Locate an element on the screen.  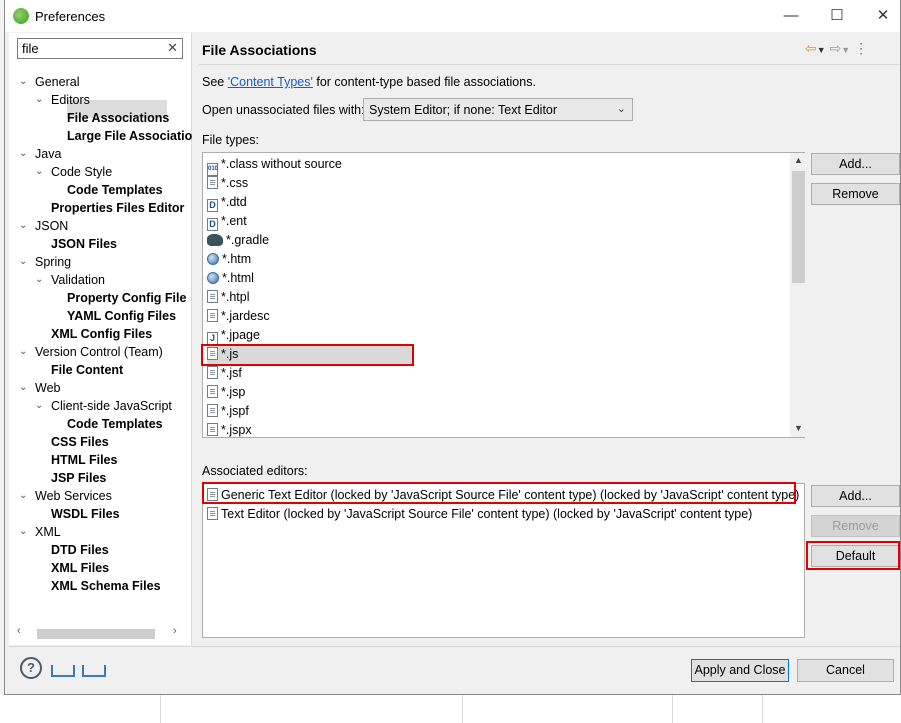
help-icon: ? is located at coordinates (31, 668).